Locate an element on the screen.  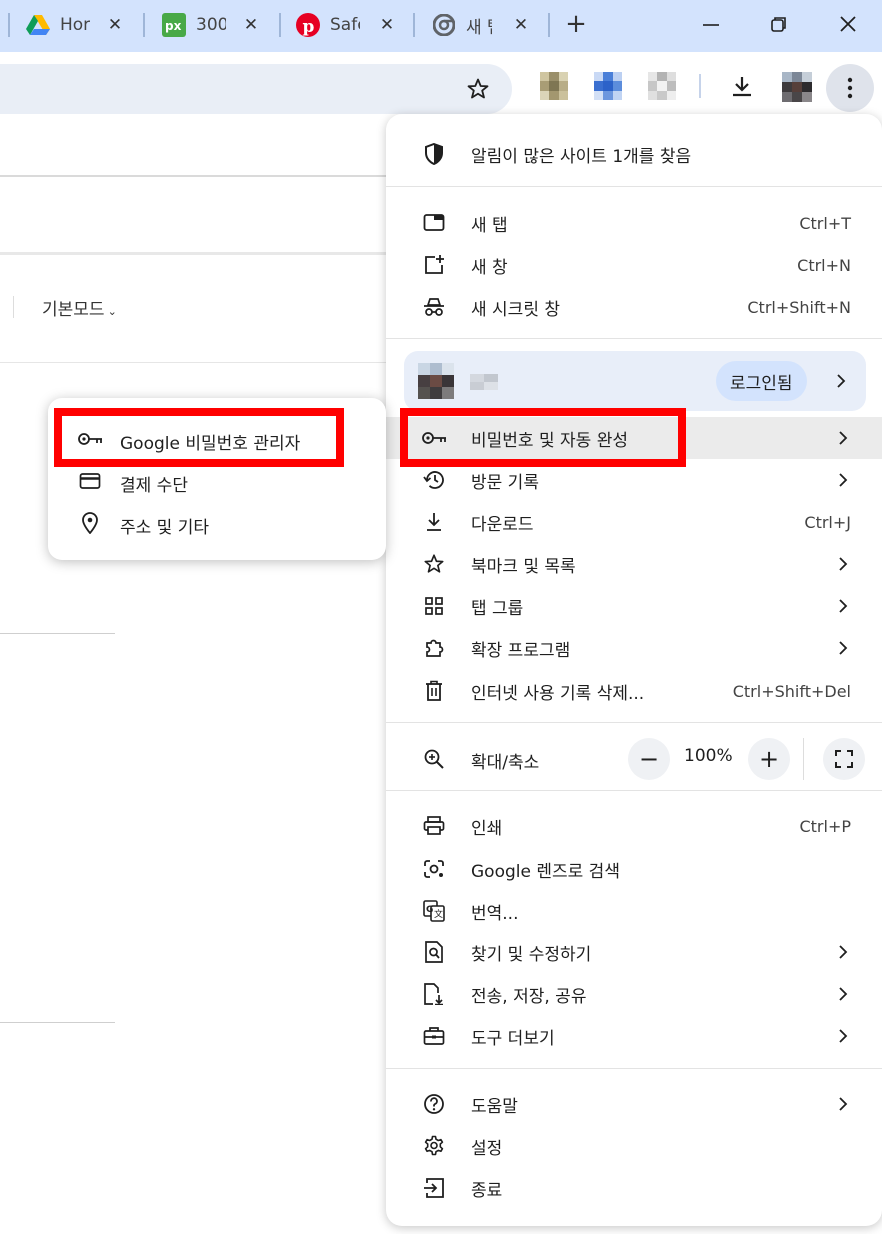
submenu-label: 주소 및 기타 is located at coordinates (165, 528).